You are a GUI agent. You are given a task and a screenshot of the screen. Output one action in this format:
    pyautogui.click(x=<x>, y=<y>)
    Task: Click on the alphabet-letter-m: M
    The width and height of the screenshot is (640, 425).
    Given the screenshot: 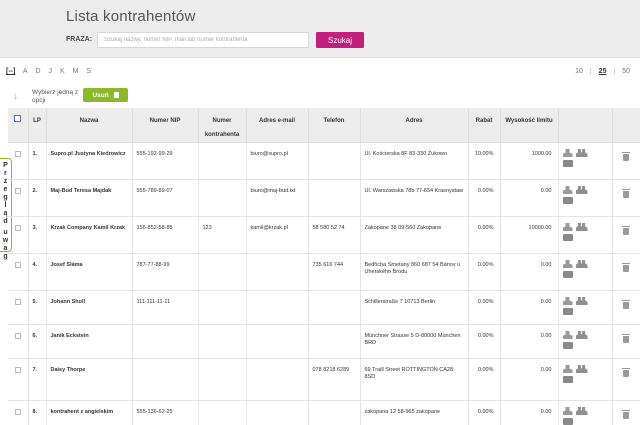 What is the action you would take?
    pyautogui.click(x=76, y=71)
    